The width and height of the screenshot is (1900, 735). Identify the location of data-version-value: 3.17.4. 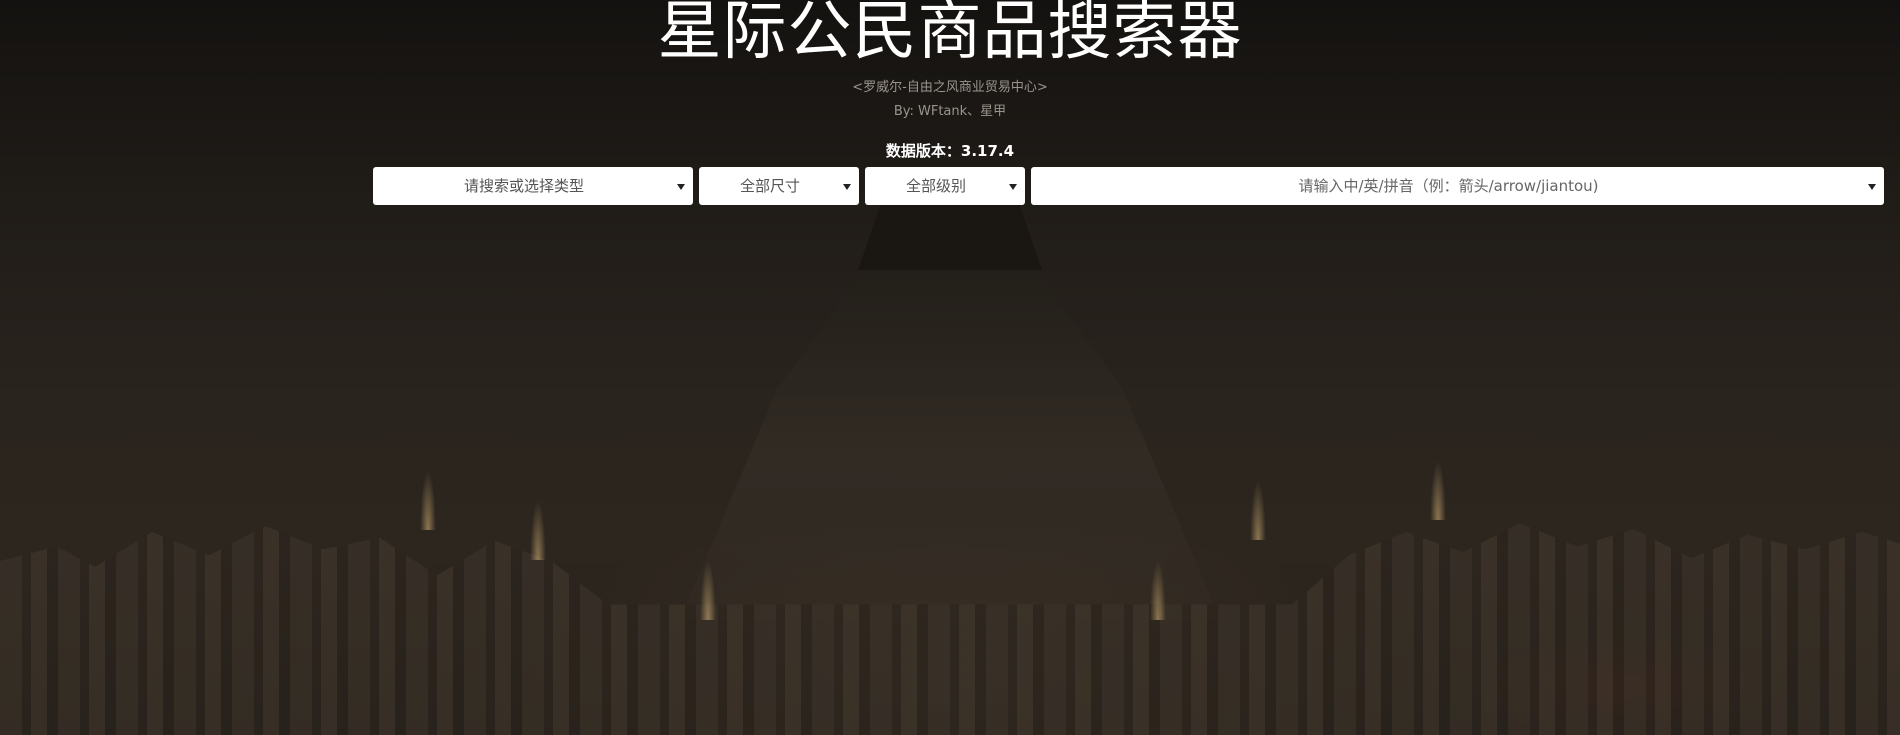
(987, 151).